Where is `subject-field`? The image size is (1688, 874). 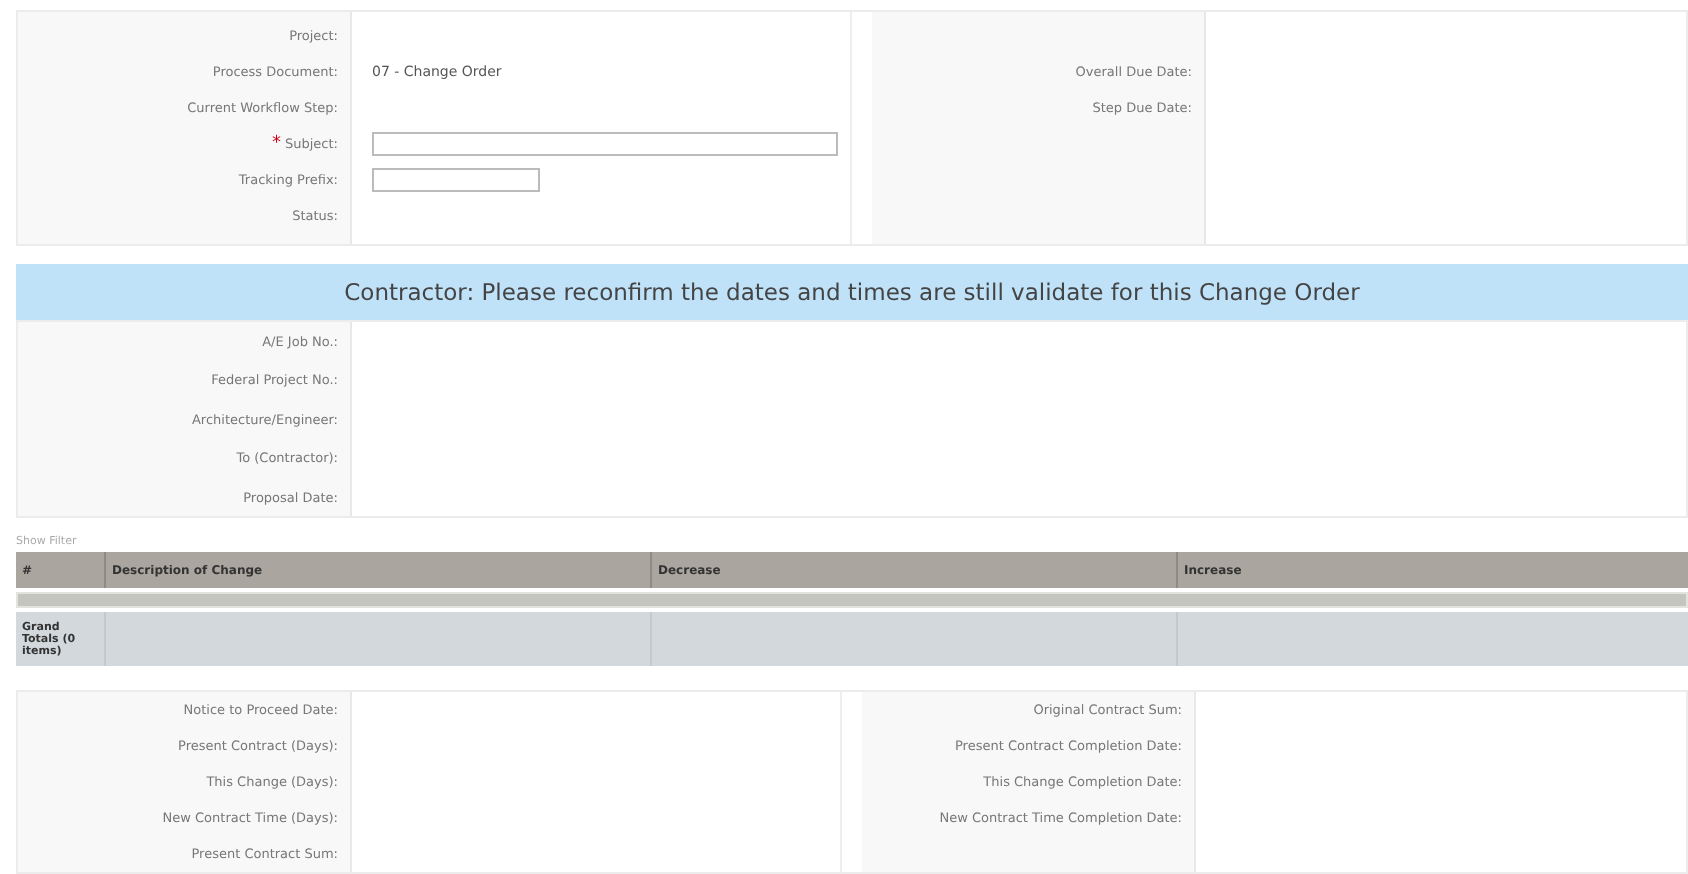 subject-field is located at coordinates (605, 144).